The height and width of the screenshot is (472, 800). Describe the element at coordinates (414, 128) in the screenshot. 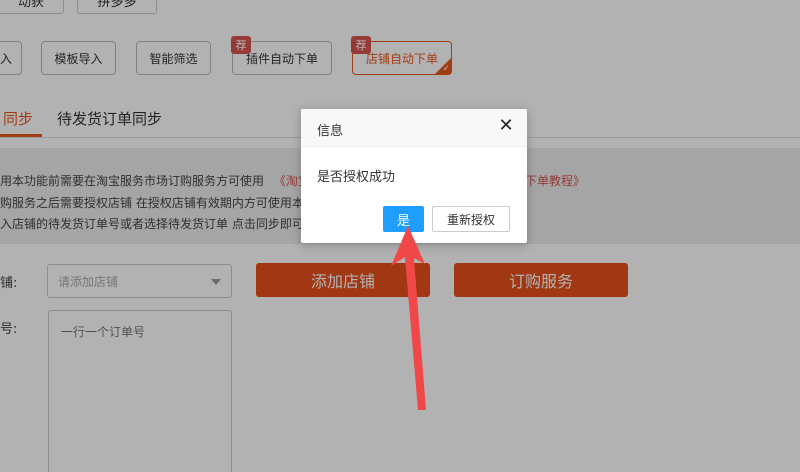

I see `dialog-header: 信息 ✕` at that location.